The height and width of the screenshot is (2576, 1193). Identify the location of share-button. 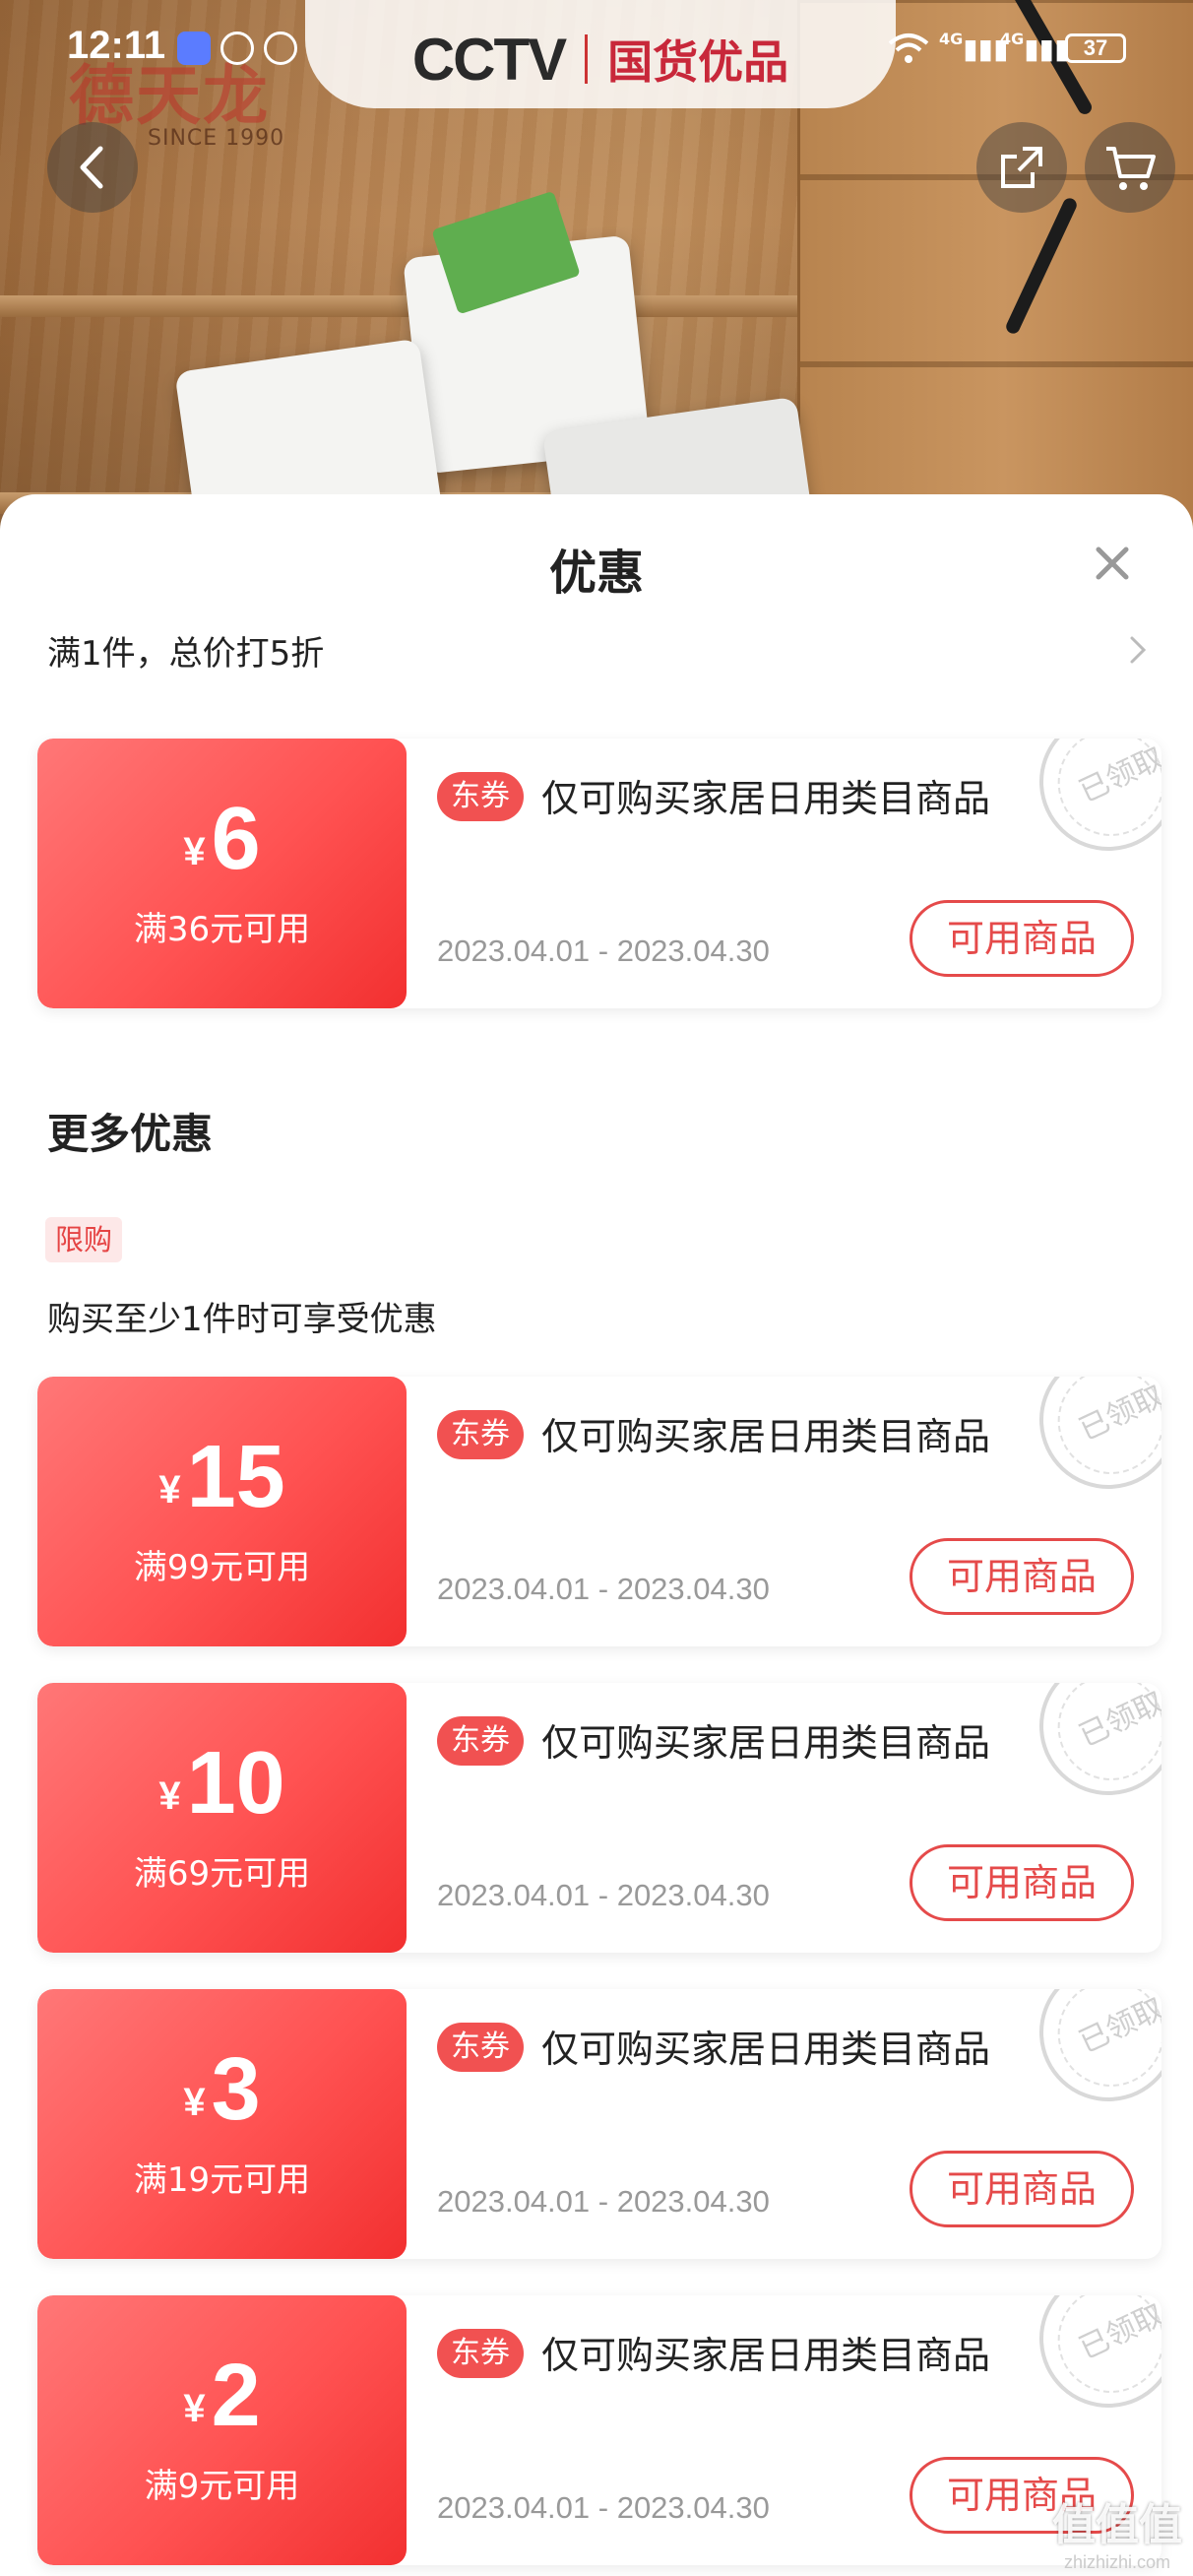
(1021, 167).